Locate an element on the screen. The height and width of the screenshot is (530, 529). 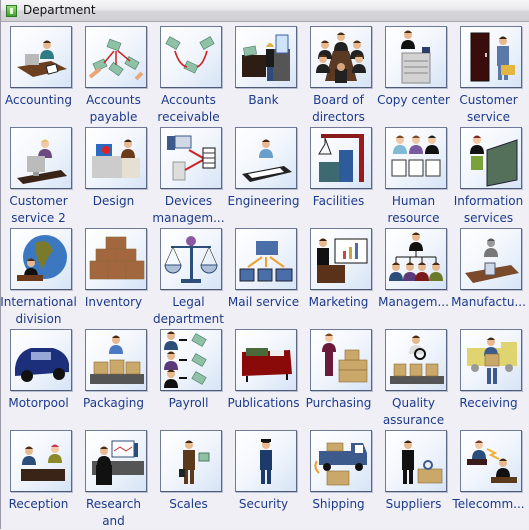
shape-facilities: Facilities is located at coordinates (338, 173).